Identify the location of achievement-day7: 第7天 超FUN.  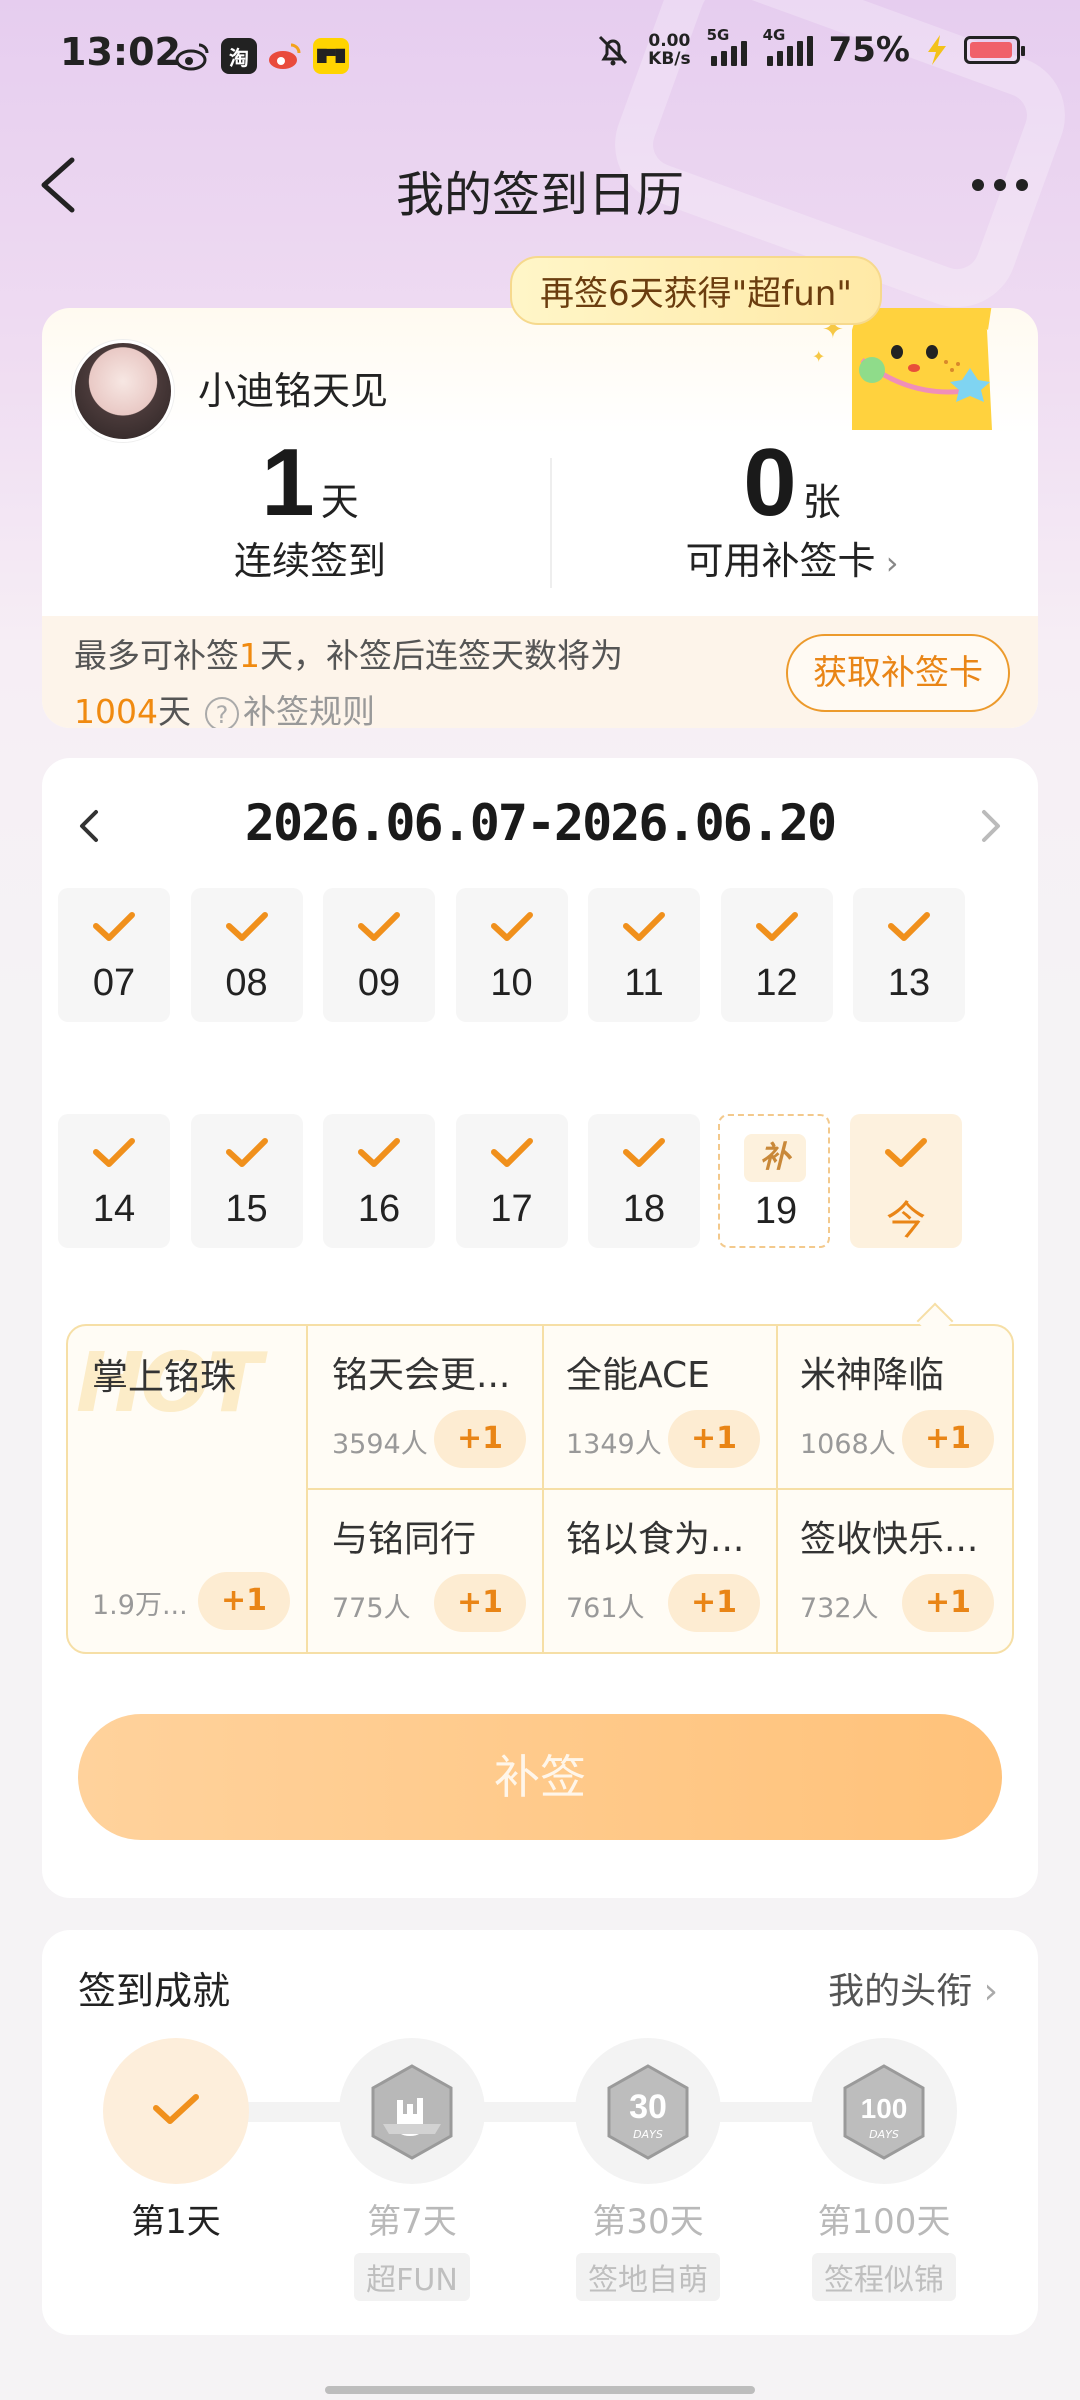
(412, 2169).